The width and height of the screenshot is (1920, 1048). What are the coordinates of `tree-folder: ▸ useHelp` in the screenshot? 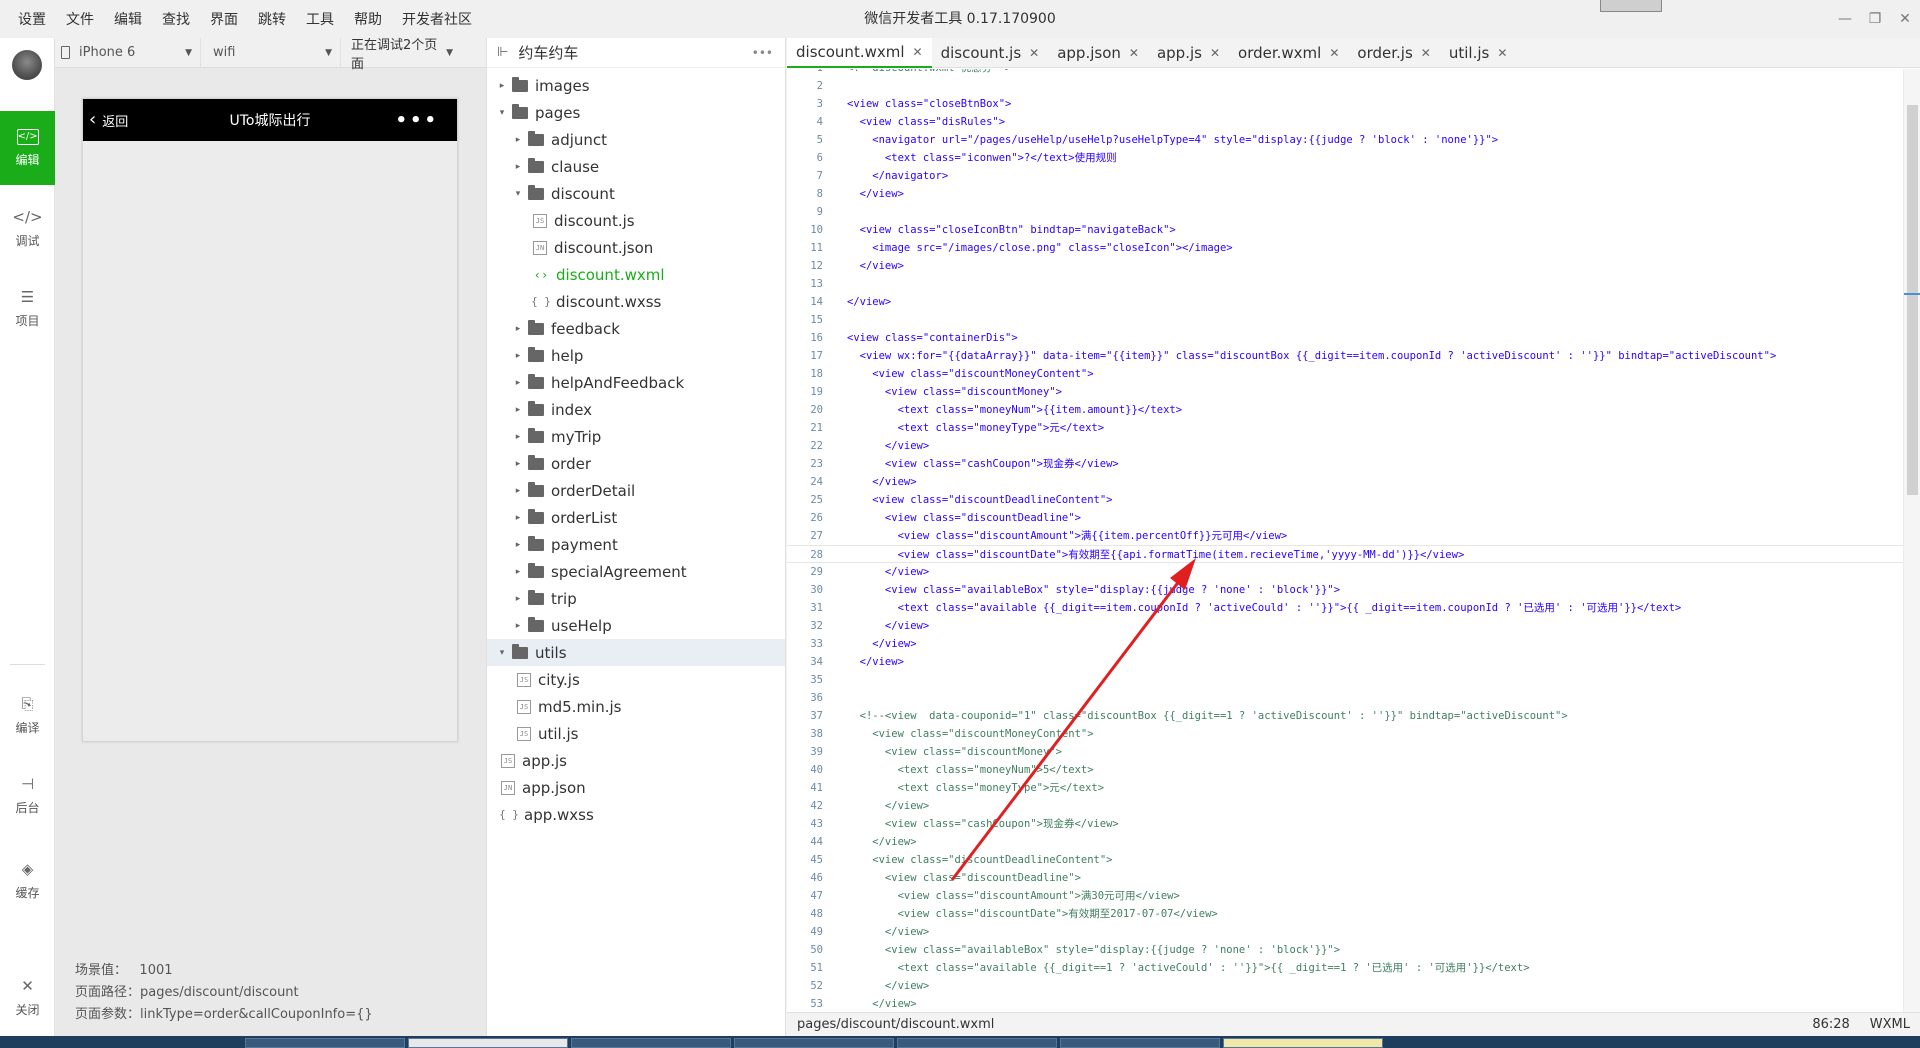 It's located at (636, 625).